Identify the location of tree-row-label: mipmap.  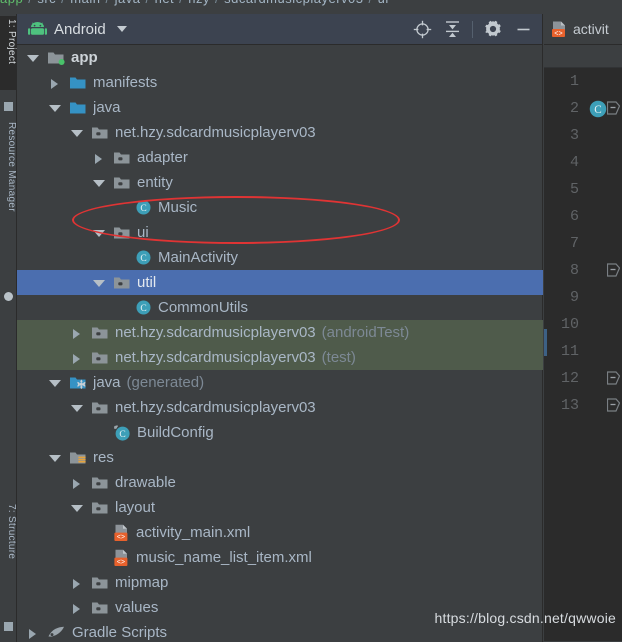
(142, 582).